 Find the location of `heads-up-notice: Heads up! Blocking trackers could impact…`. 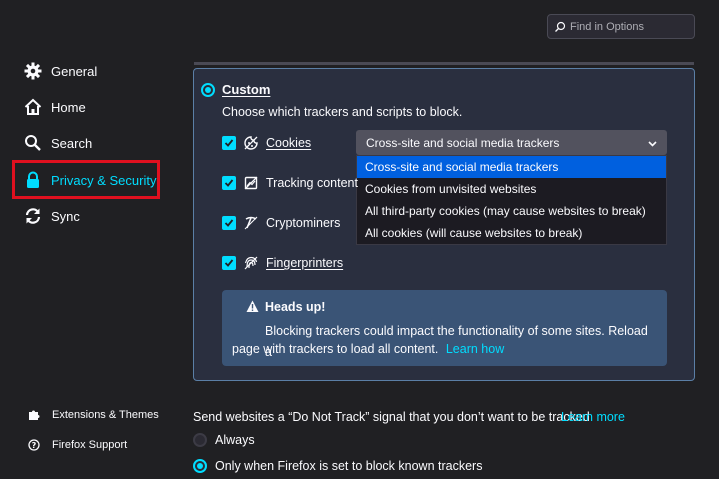

heads-up-notice: Heads up! Blocking trackers could impact… is located at coordinates (444, 328).